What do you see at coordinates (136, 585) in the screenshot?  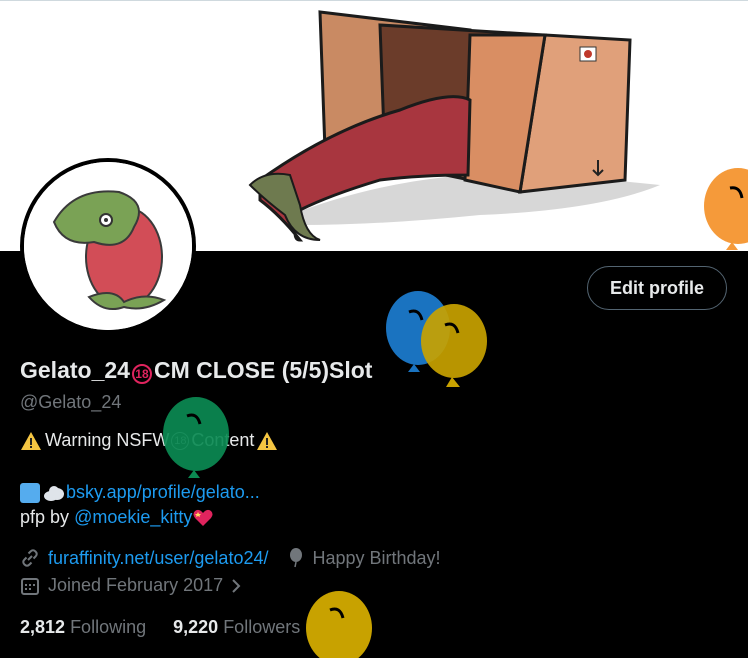 I see `joined-date: Joined February 2017` at bounding box center [136, 585].